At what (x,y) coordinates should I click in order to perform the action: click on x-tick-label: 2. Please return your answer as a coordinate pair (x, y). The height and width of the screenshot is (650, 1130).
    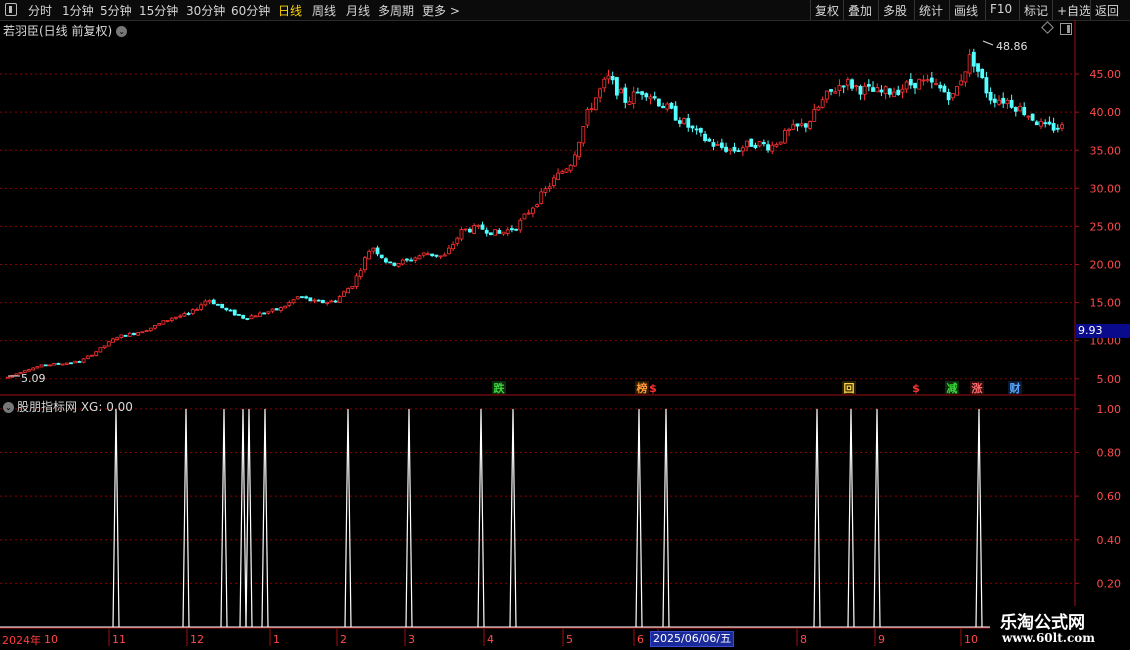
    Looking at the image, I should click on (343, 639).